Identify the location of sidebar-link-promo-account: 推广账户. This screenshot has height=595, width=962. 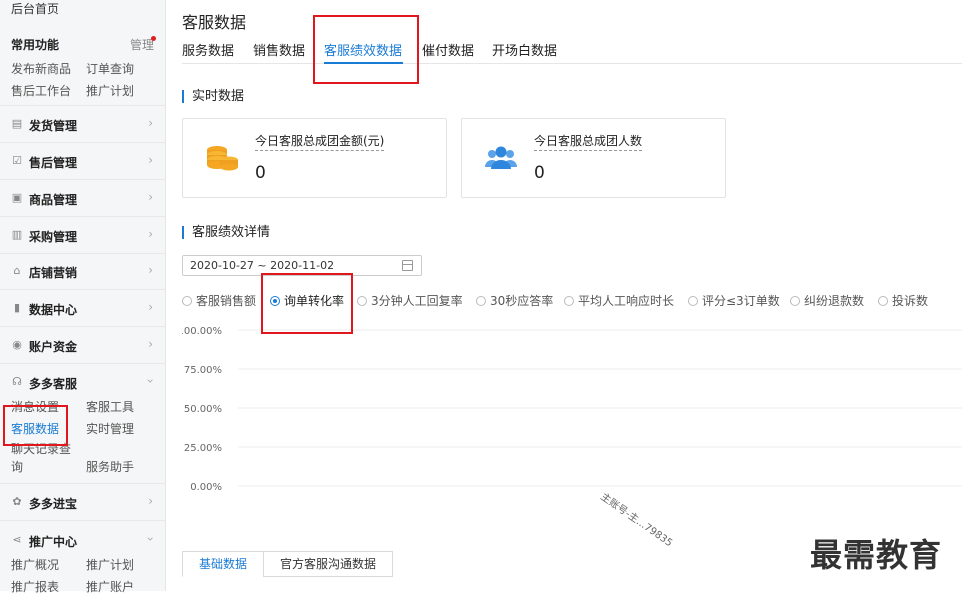
(110, 586).